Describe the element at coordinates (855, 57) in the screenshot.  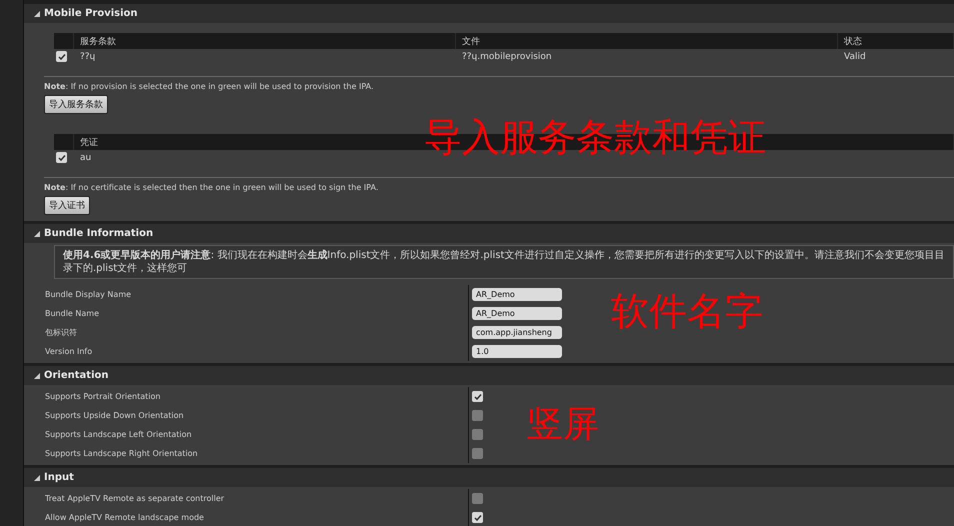
I see `table-cell-text: Valid` at that location.